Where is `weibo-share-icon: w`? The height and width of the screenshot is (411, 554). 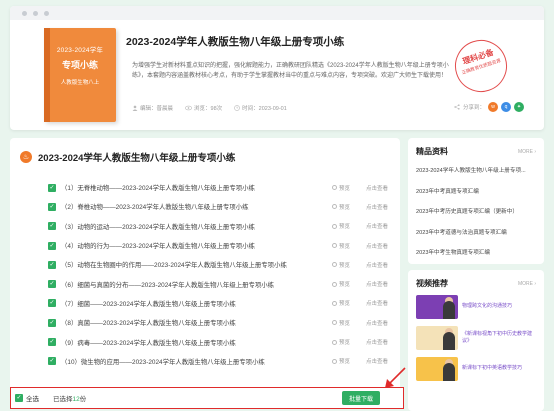
weibo-share-icon: w is located at coordinates (493, 107).